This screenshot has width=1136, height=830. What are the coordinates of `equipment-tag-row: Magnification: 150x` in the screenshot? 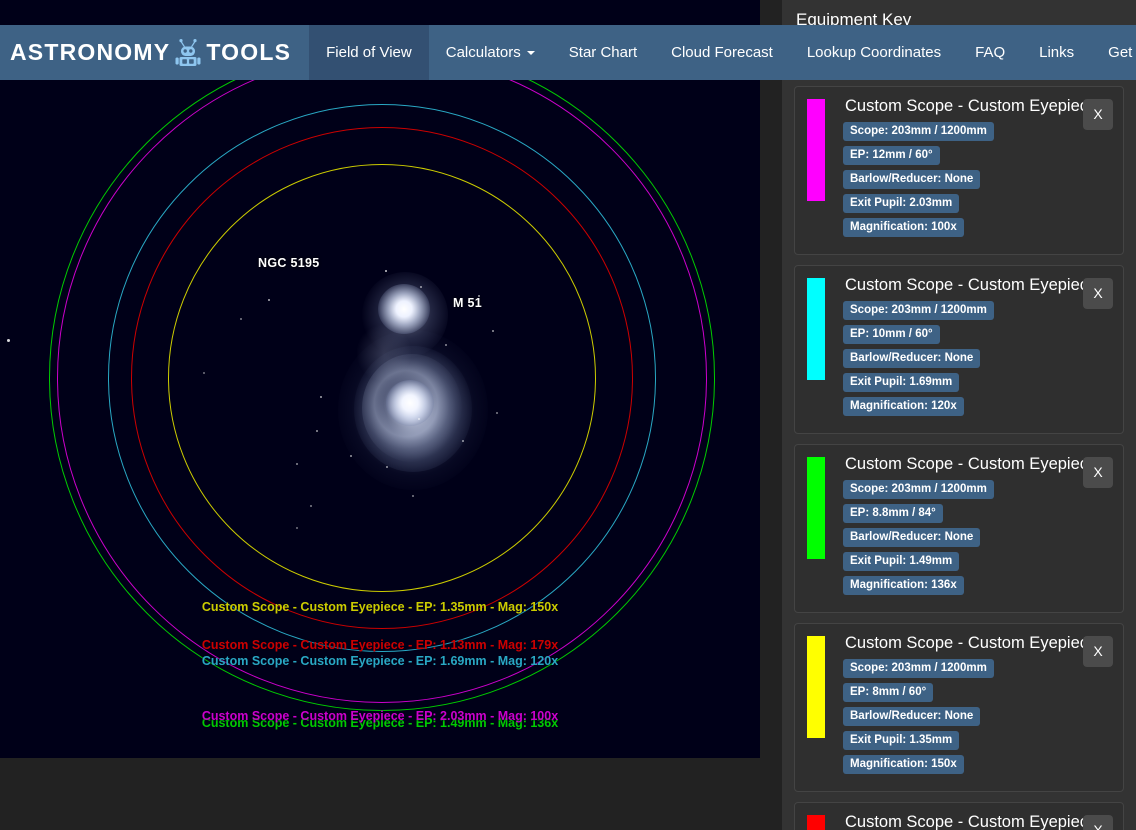 It's located at (957, 765).